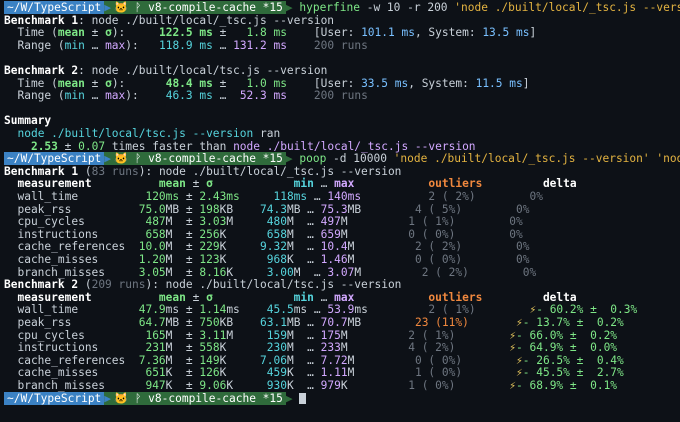 This screenshot has width=680, height=422. Describe the element at coordinates (152, 272) in the screenshot. I see `text-segment: 3.05` at that location.